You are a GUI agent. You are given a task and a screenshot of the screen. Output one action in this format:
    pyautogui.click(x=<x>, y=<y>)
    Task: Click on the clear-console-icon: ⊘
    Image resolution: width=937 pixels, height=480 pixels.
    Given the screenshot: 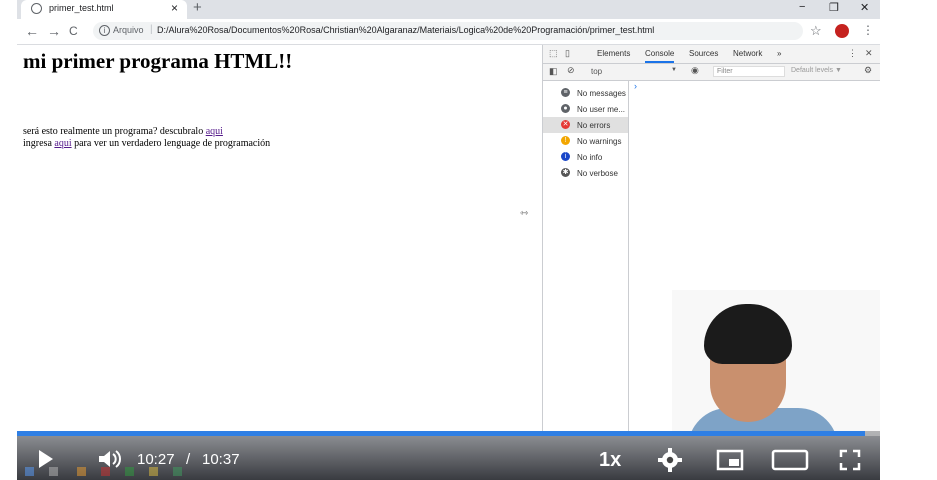 What is the action you would take?
    pyautogui.click(x=571, y=70)
    